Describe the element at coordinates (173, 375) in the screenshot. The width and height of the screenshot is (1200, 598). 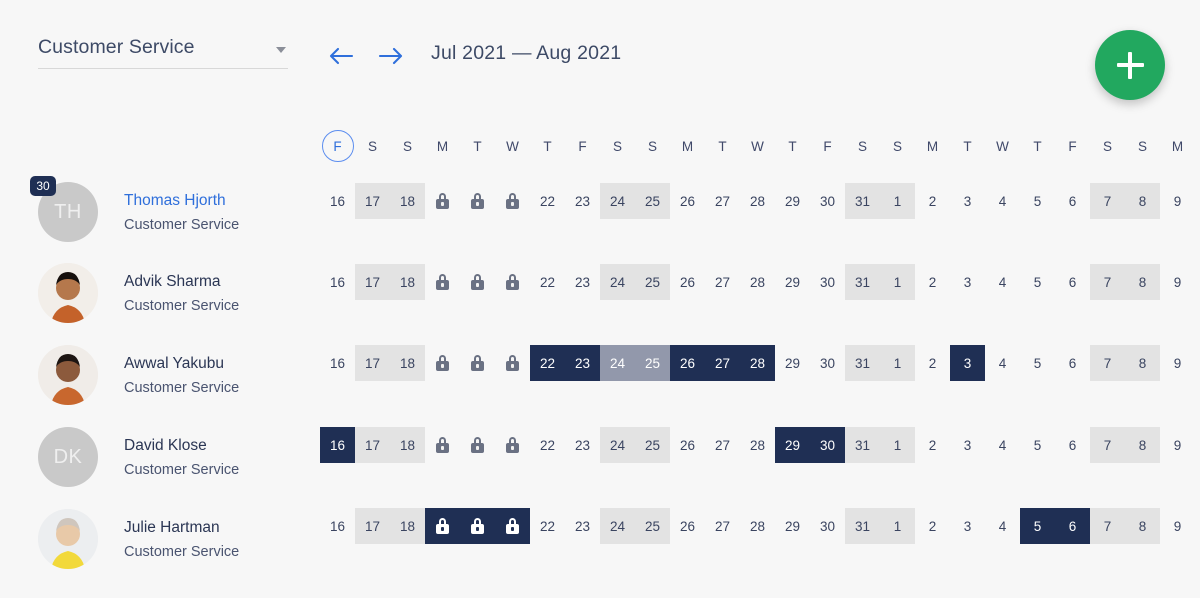
I see `employee-row: Awwal Yakubu Customer Service` at that location.